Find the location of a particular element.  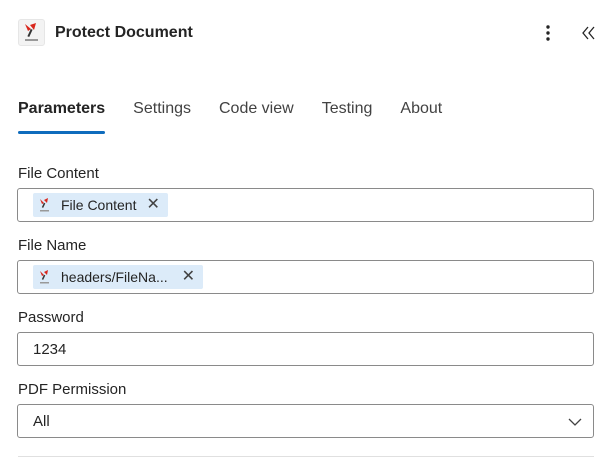

more-vertical-icon is located at coordinates (548, 33).